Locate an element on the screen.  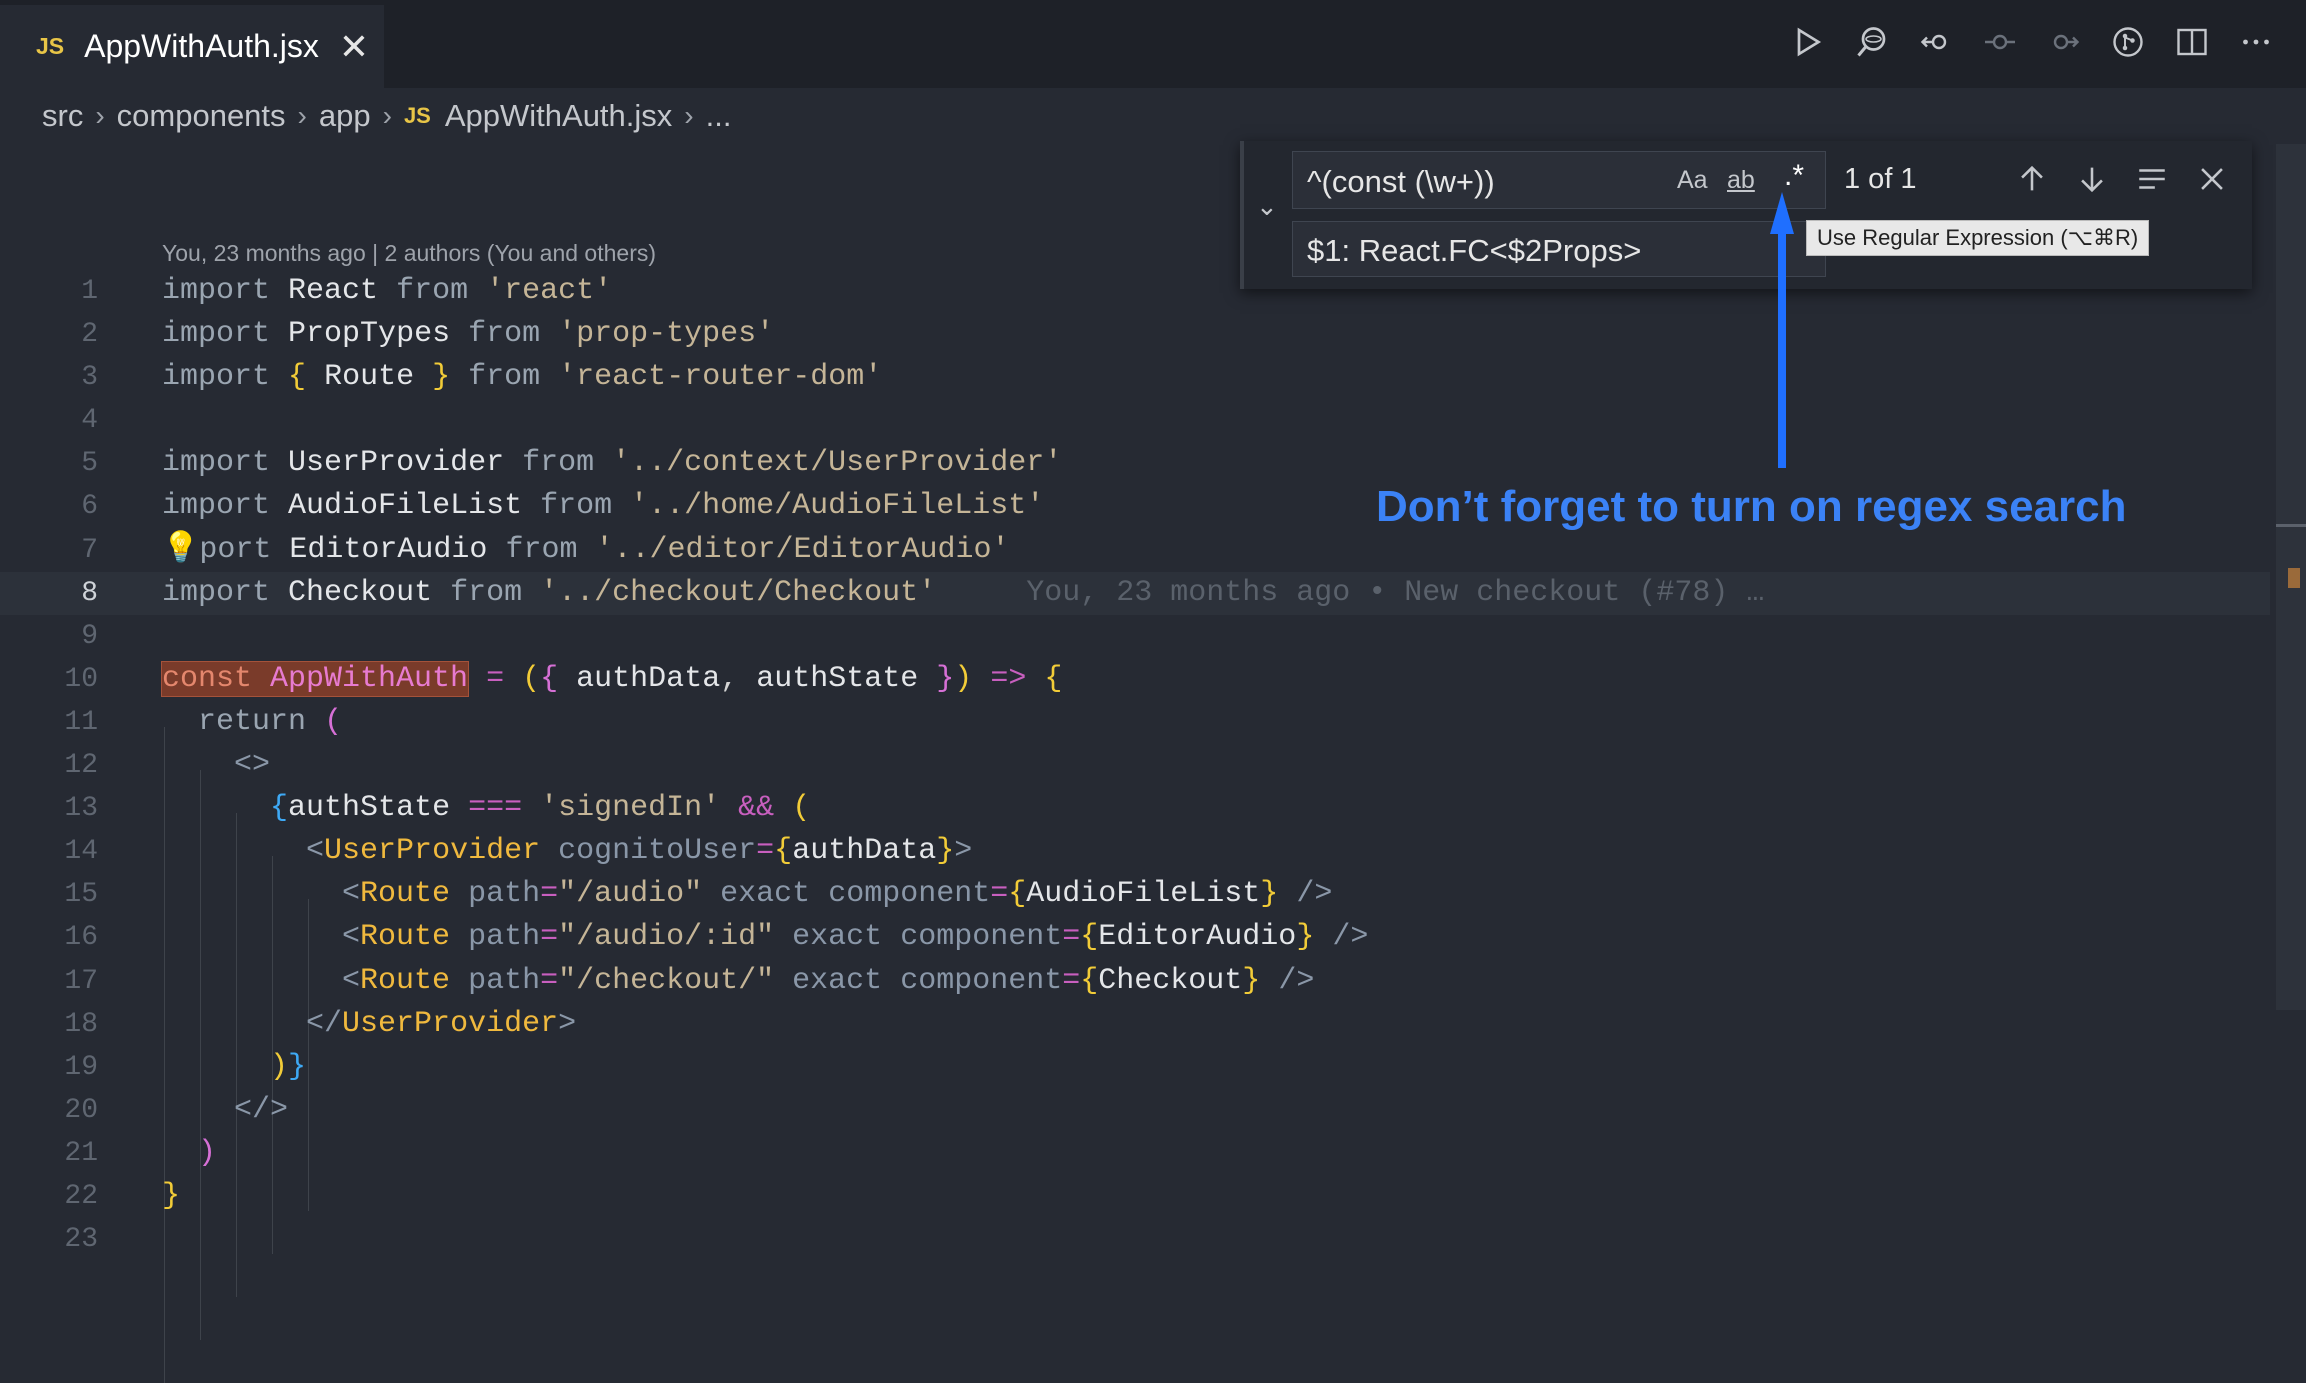
go-back-icon is located at coordinates (1936, 42).